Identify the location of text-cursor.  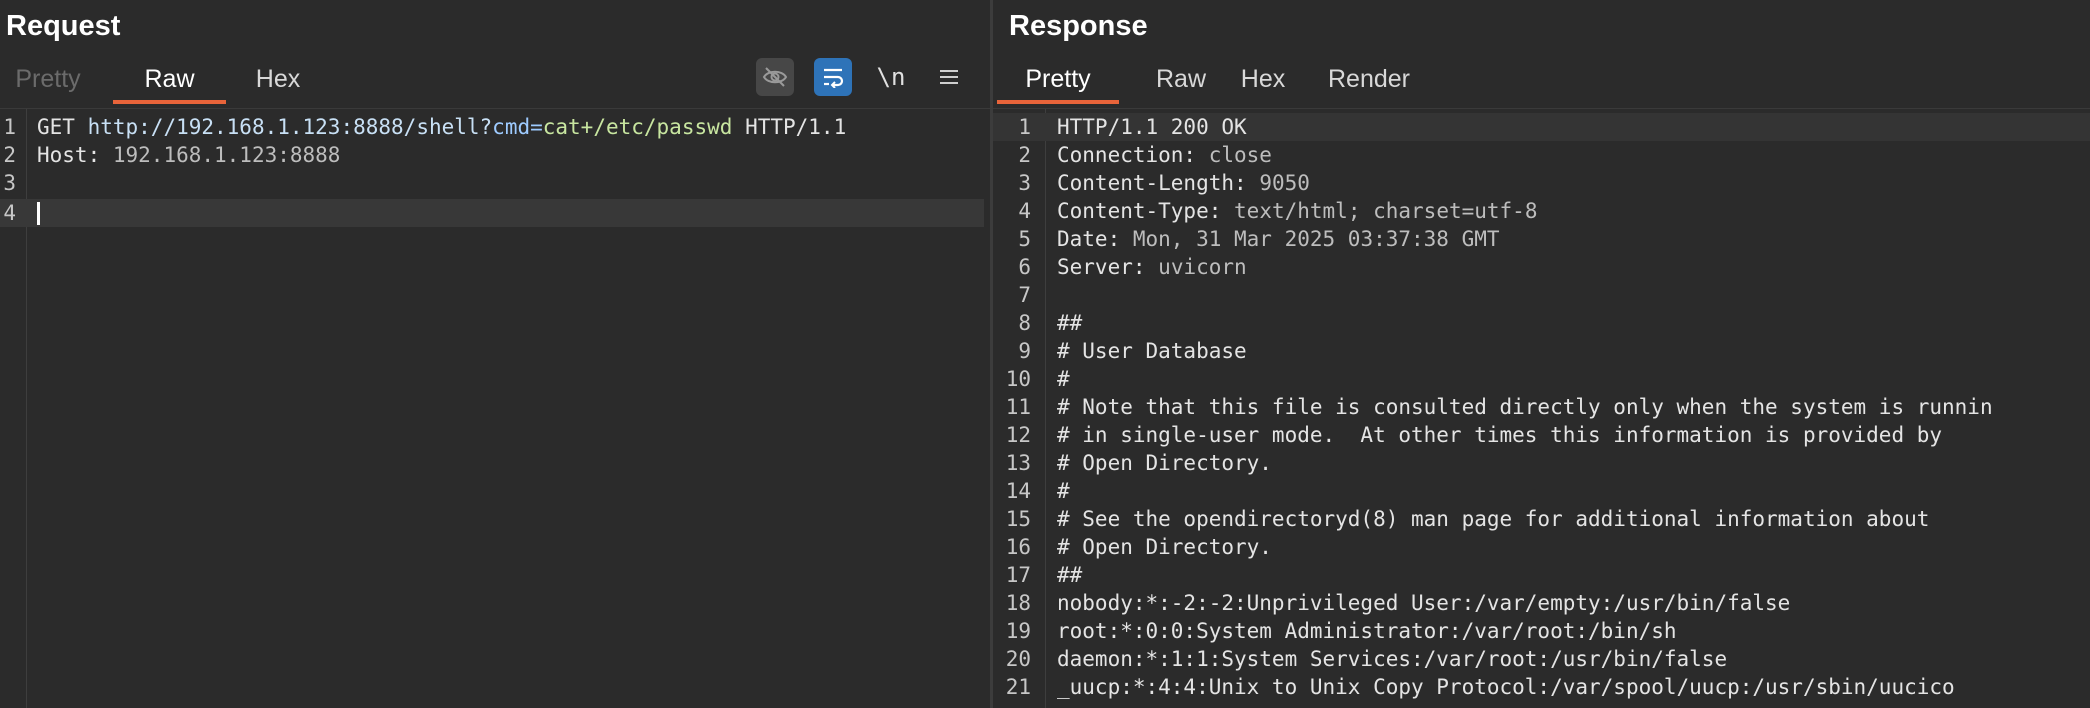
(38, 213).